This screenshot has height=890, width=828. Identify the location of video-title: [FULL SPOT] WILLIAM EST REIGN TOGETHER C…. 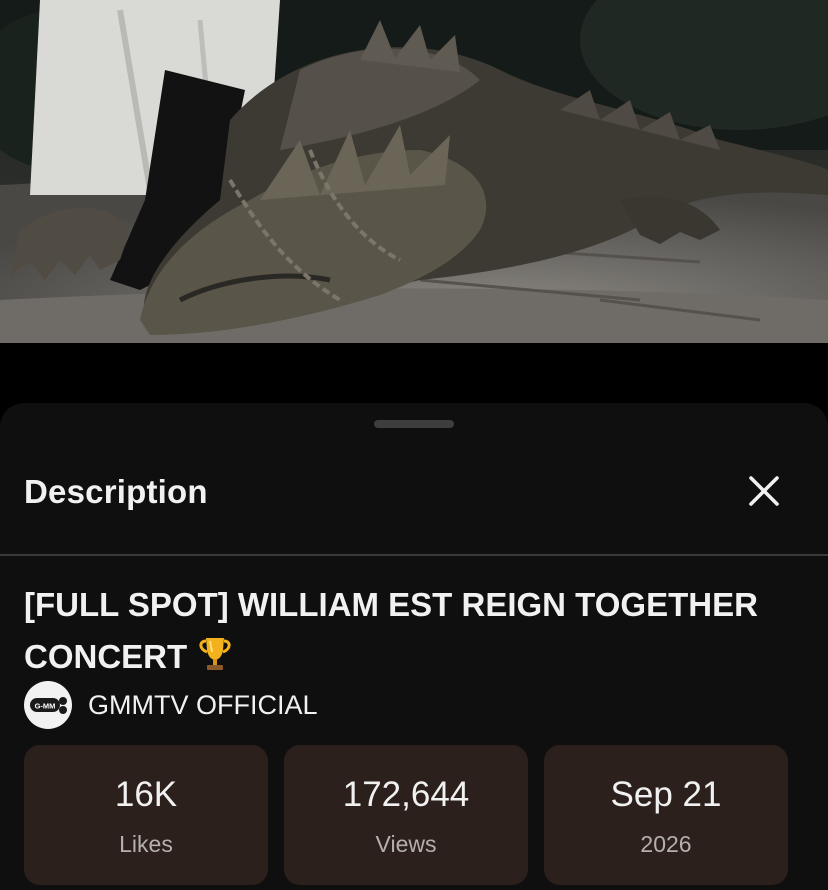
(409, 634).